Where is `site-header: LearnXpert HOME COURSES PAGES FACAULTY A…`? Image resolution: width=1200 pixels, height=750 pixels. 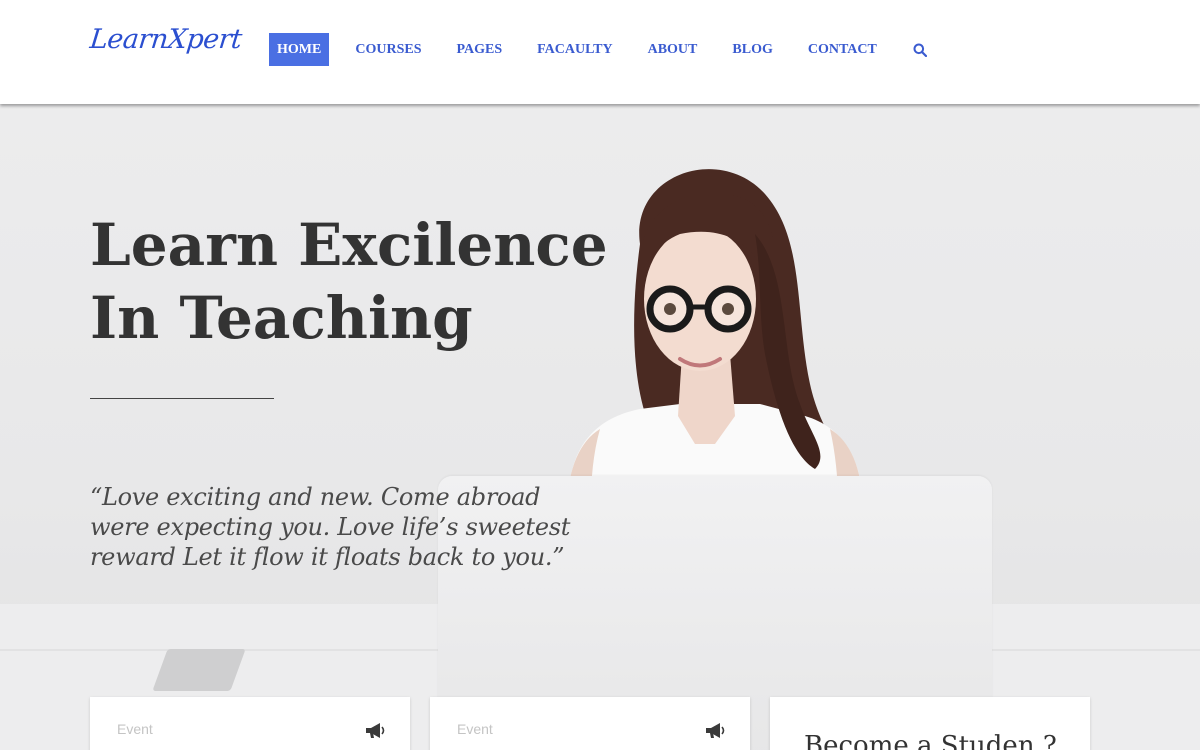 site-header: LearnXpert HOME COURSES PAGES FACAULTY A… is located at coordinates (600, 52).